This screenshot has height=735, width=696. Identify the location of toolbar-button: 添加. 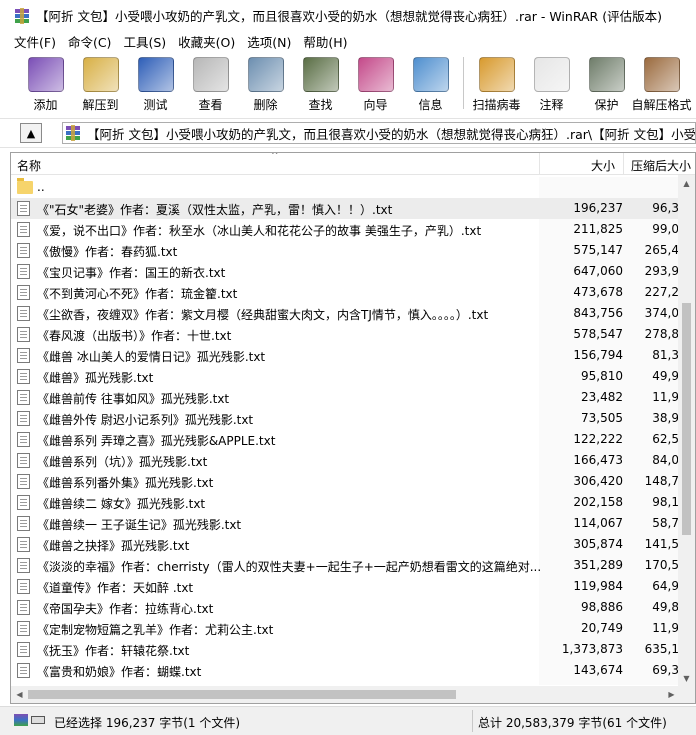
(45, 82).